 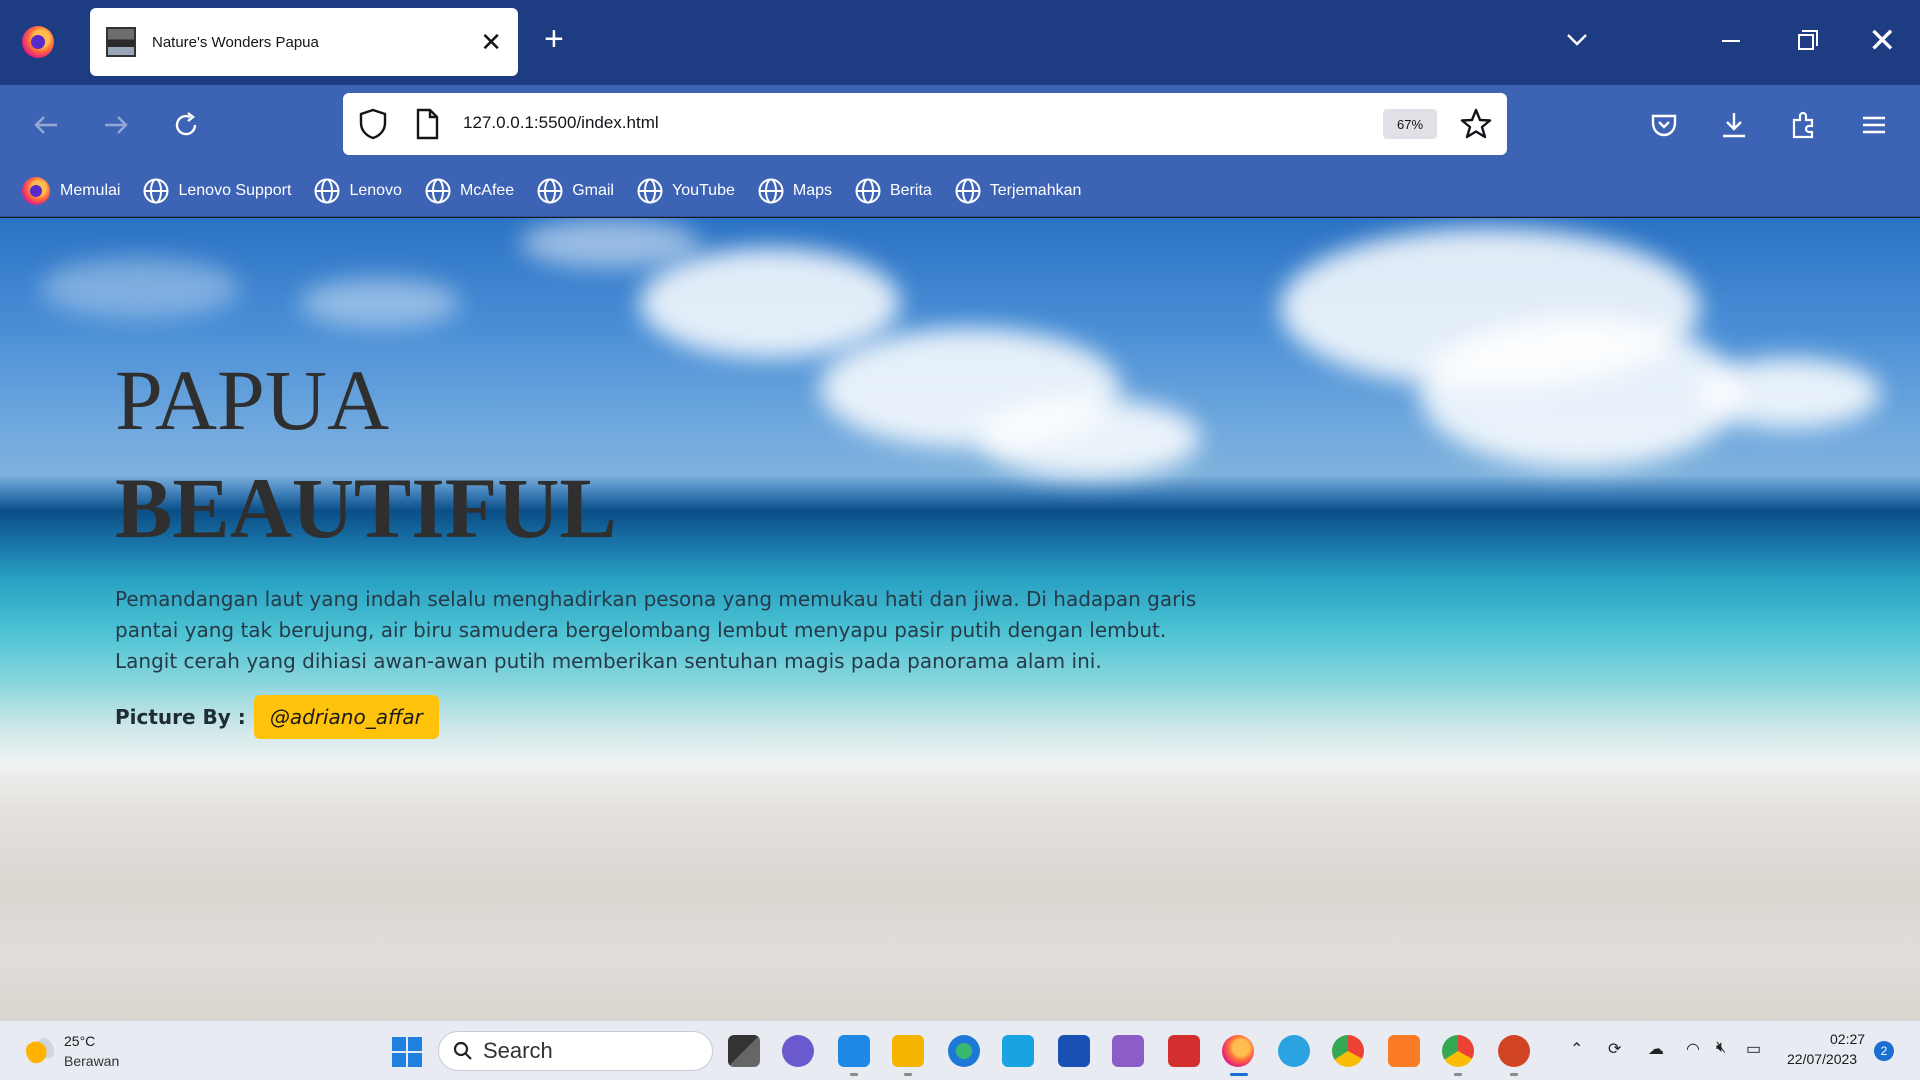 I want to click on firefox-taskbar-icon, so click(x=1238, y=1051).